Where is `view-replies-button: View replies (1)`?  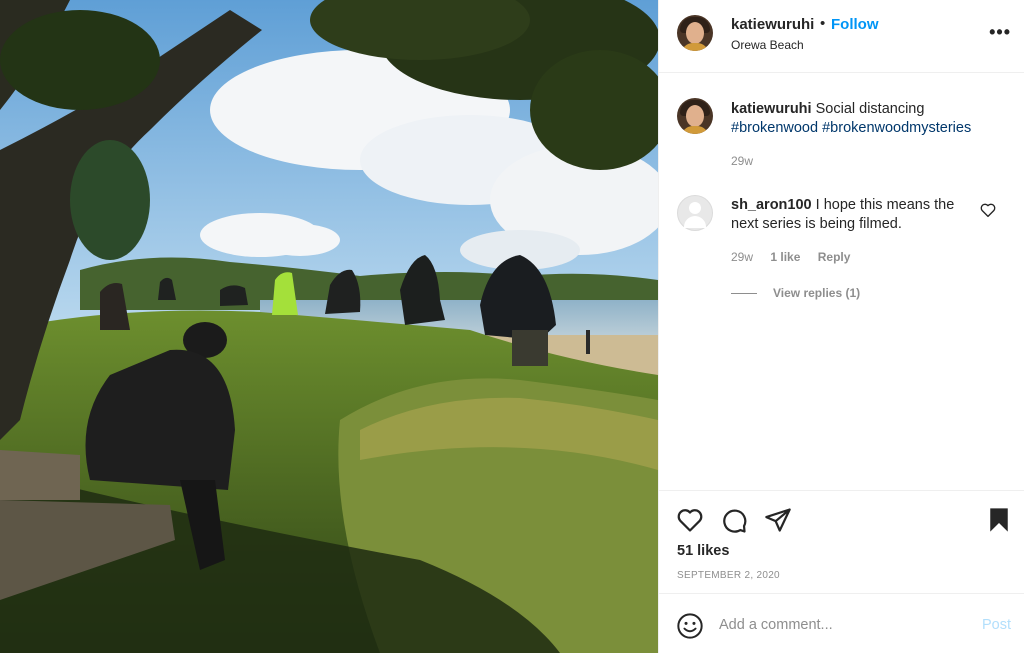
view-replies-button: View replies (1) is located at coordinates (795, 293).